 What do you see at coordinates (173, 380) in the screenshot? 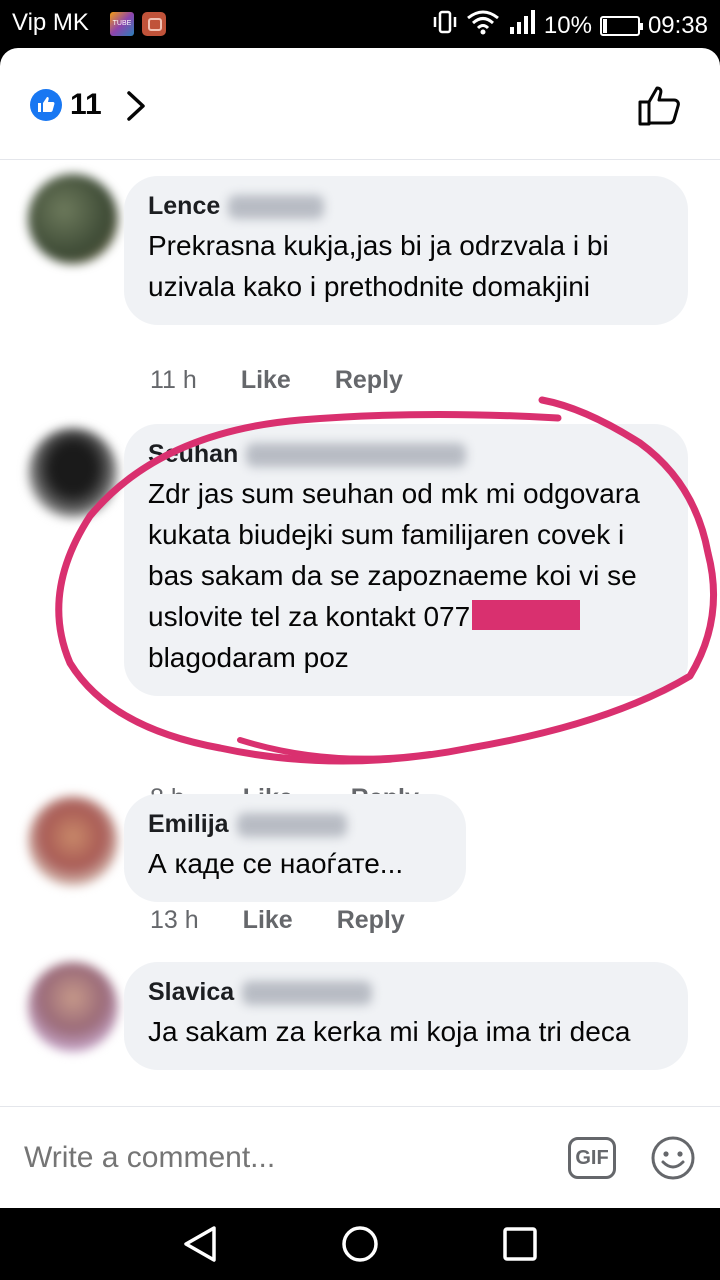
I see `comment-time: 11 h` at bounding box center [173, 380].